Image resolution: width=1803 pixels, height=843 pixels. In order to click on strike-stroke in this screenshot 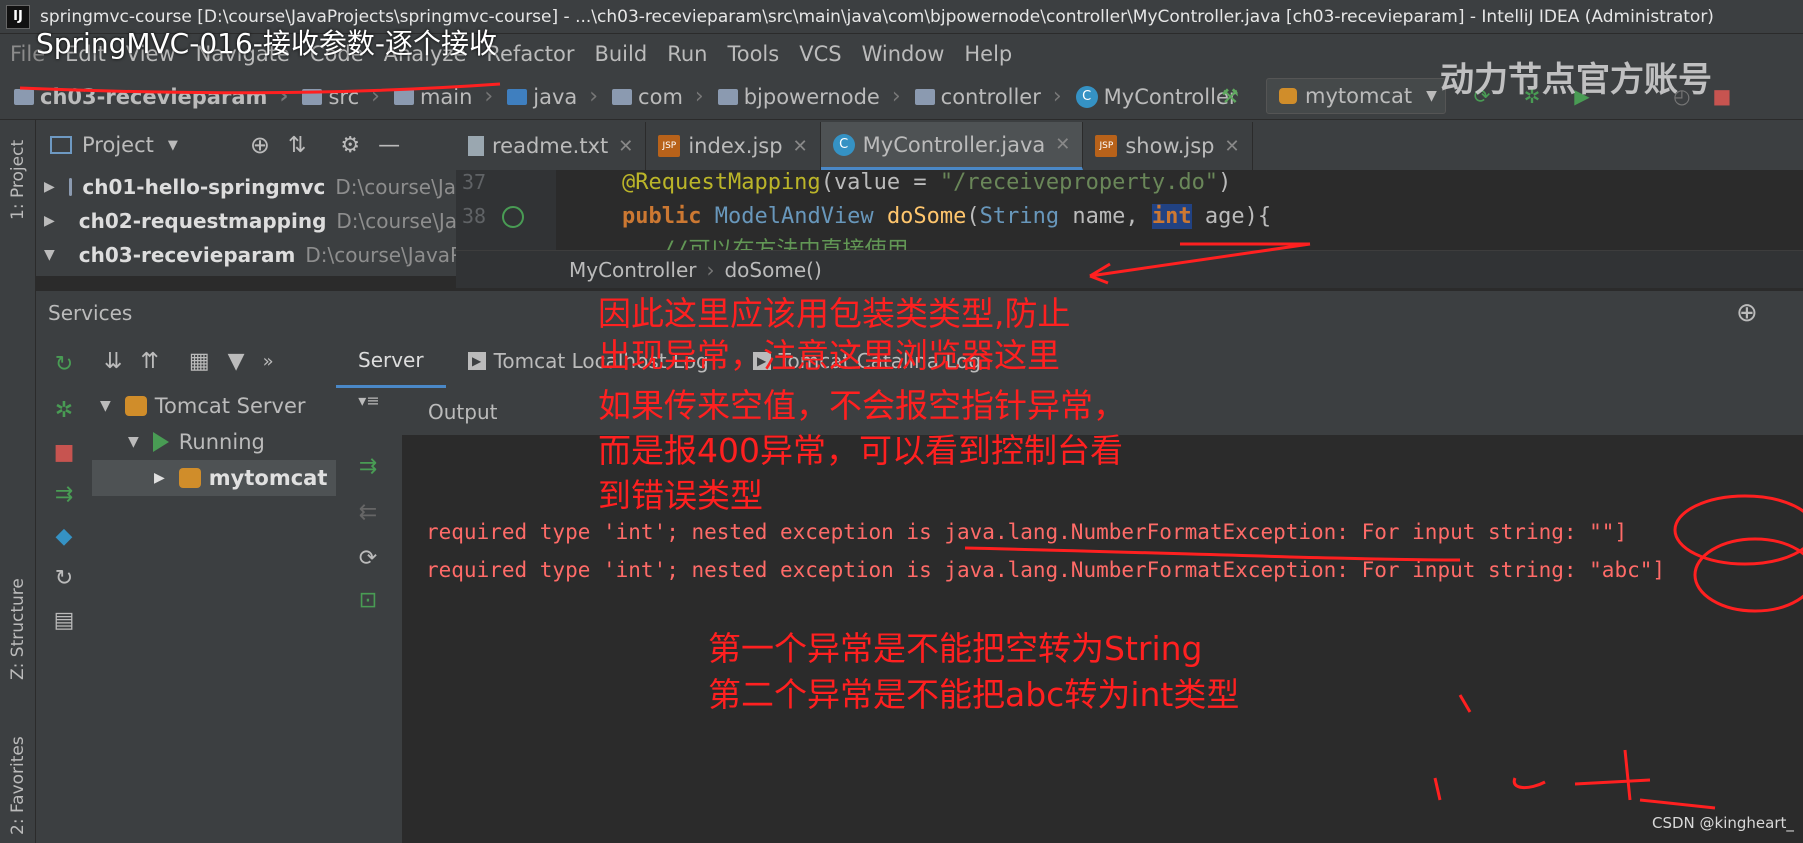, I will do `click(260, 88)`.